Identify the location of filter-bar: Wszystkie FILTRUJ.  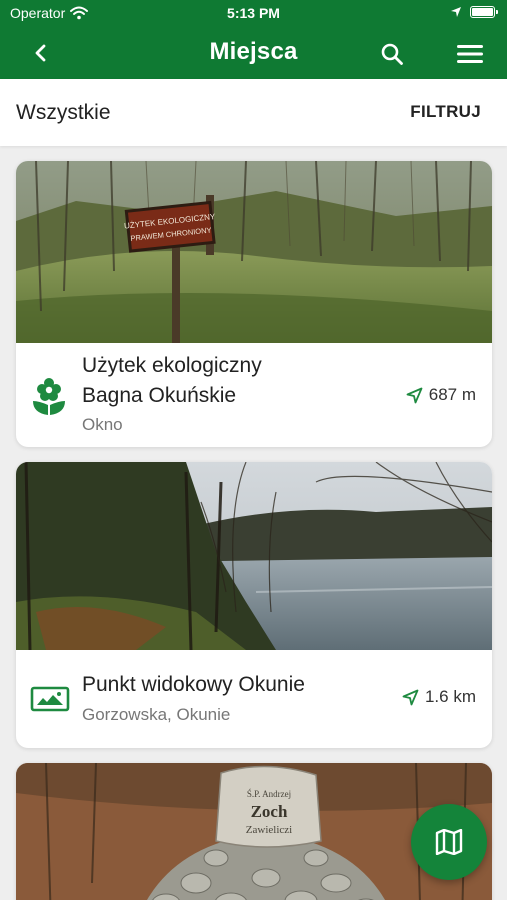
(253, 112).